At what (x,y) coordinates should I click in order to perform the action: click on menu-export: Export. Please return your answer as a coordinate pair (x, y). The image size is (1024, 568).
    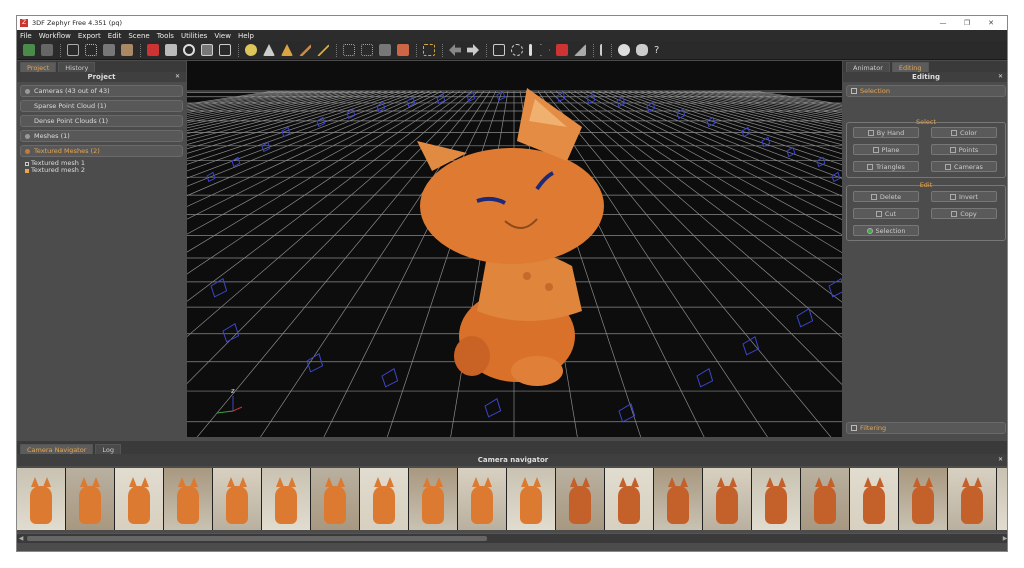
    Looking at the image, I should click on (89, 36).